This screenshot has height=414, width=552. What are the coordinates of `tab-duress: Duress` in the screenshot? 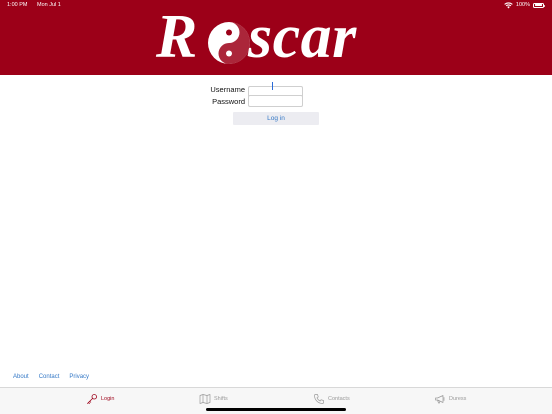 It's located at (450, 399).